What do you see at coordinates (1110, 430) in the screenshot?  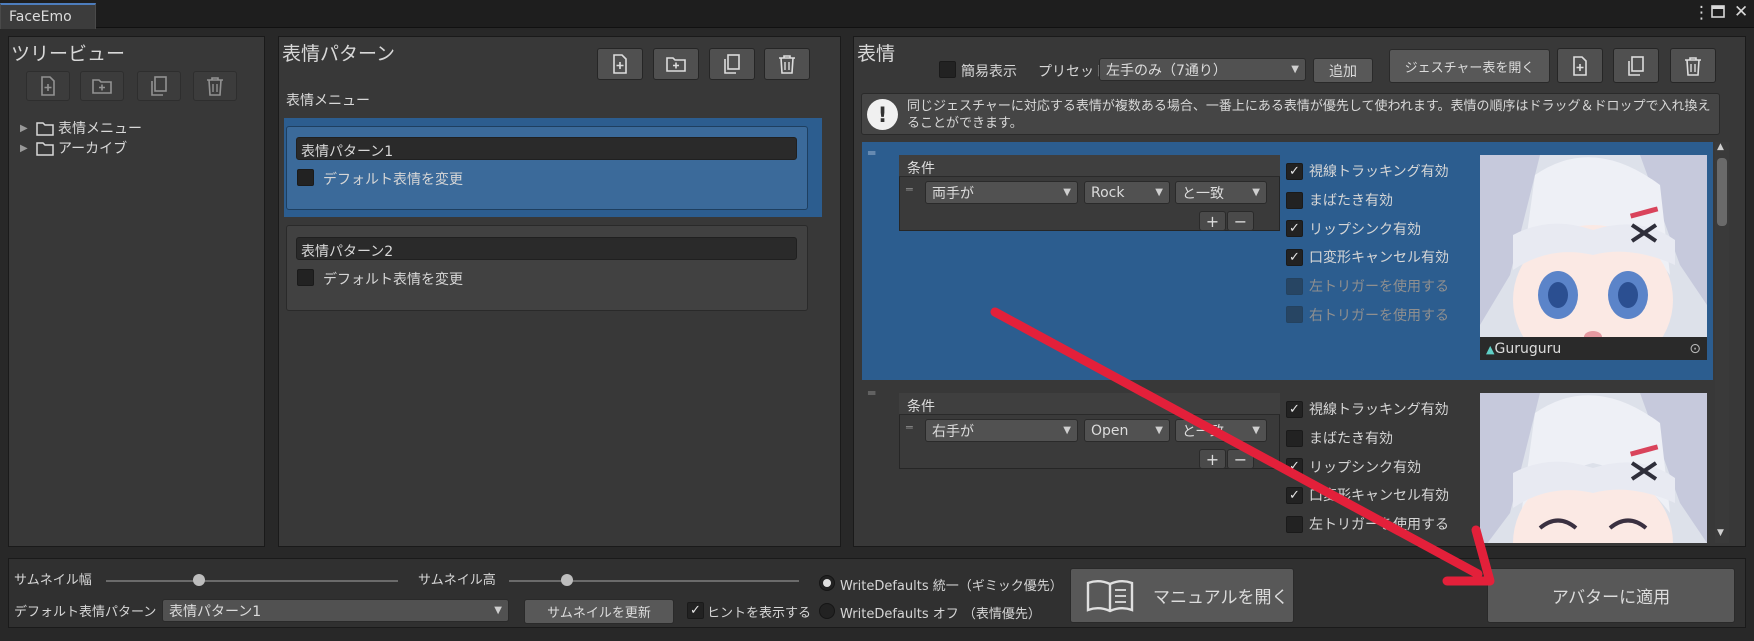 I see `gesture-value: Open` at bounding box center [1110, 430].